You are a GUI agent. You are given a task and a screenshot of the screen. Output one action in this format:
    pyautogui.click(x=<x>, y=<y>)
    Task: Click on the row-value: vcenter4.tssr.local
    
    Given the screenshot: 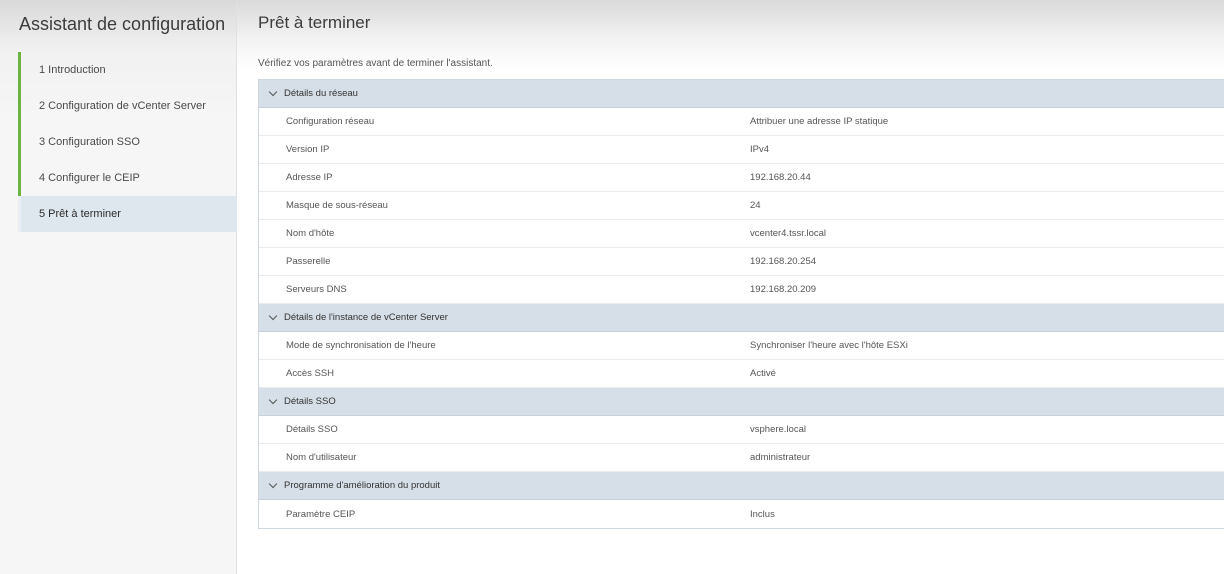 What is the action you would take?
    pyautogui.click(x=788, y=233)
    